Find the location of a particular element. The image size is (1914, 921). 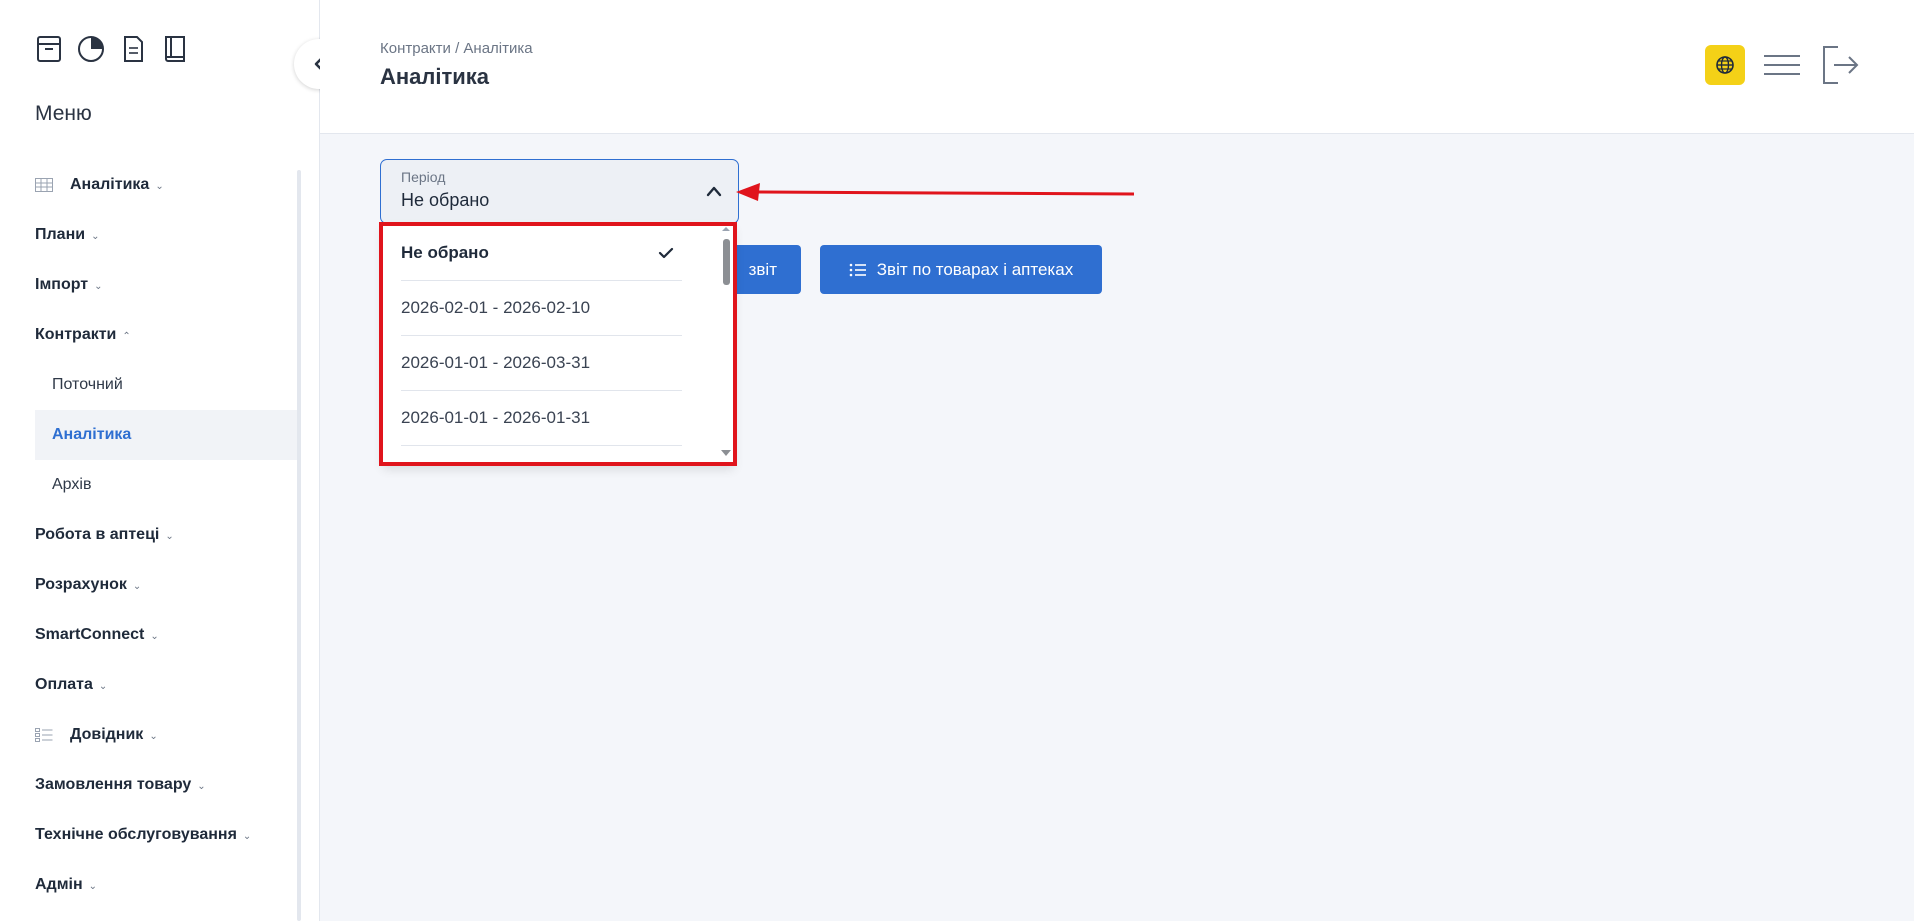

archive-icon is located at coordinates (49, 49).